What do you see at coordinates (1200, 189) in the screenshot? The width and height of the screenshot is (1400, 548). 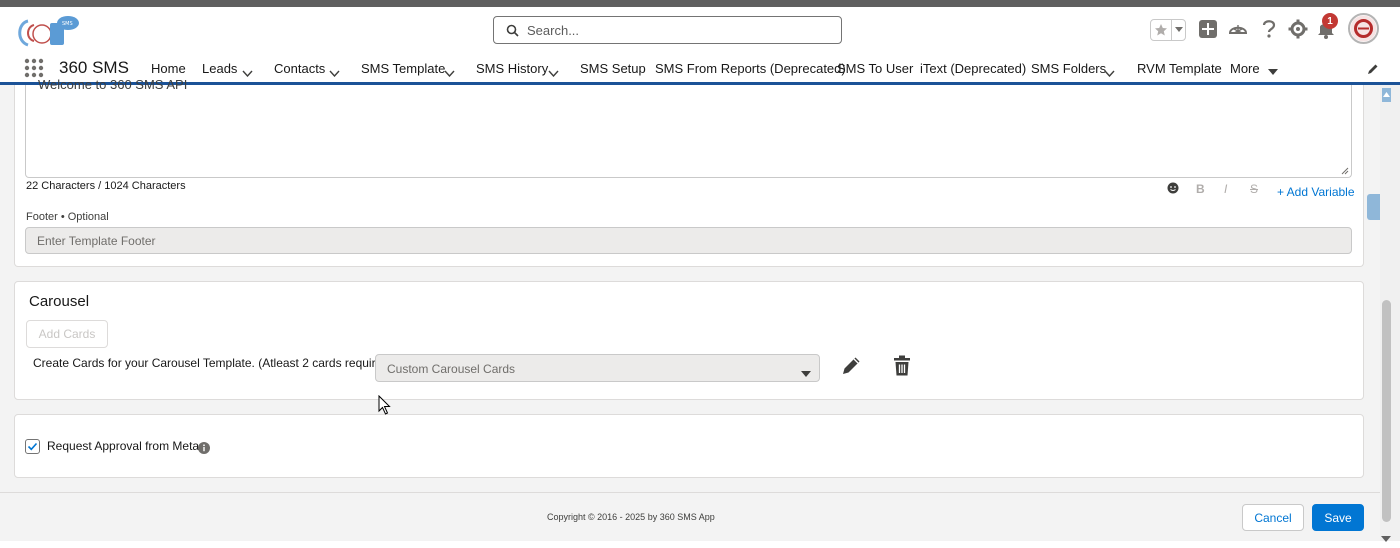 I see `bold-icon: B` at bounding box center [1200, 189].